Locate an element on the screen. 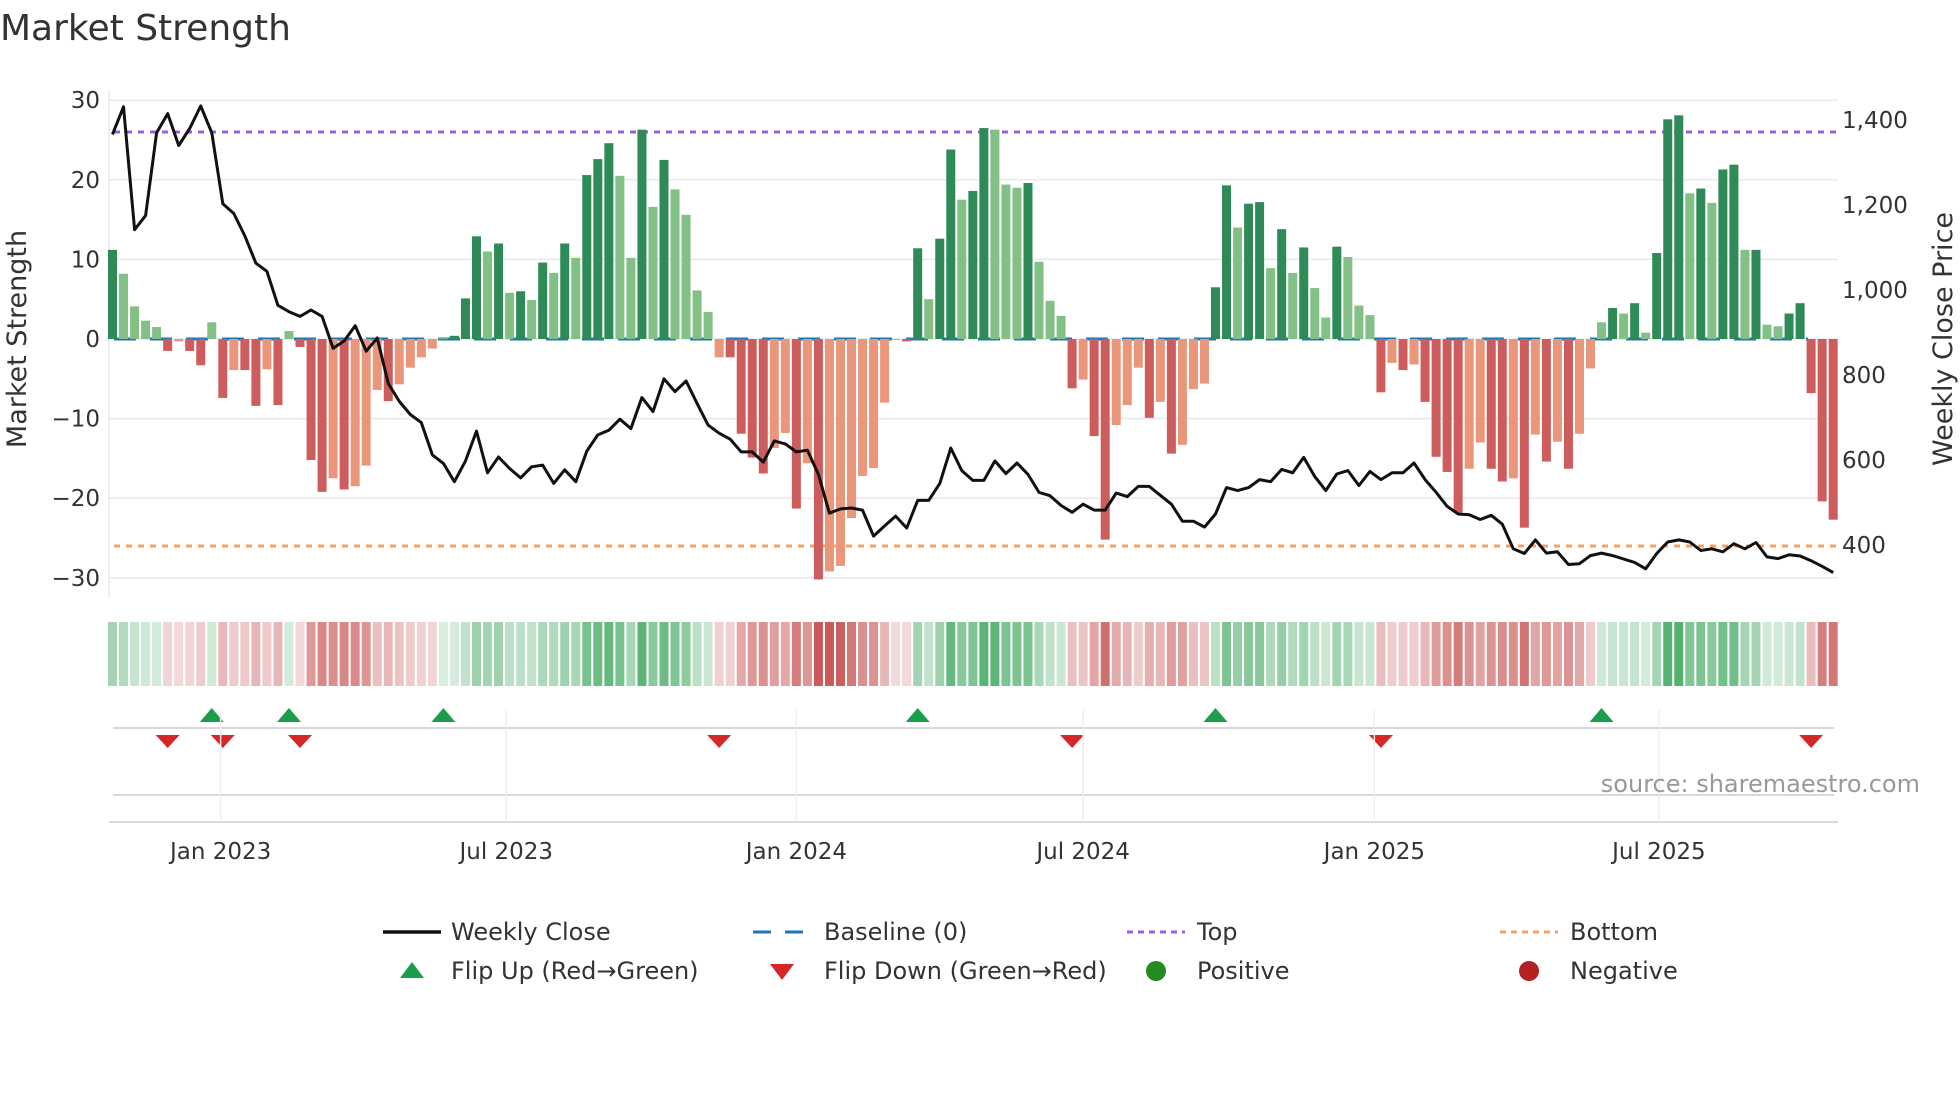  y-tick-label: −10 is located at coordinates (75, 420).